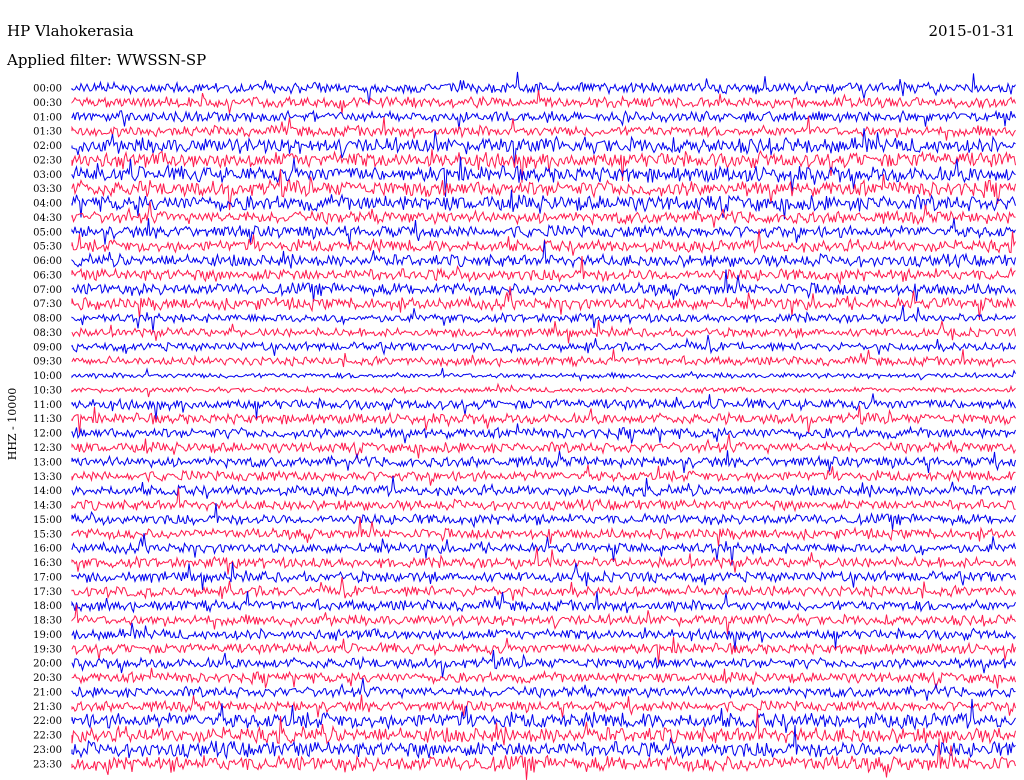 The image size is (1024, 780). I want to click on tick-label-2230: 22:30, so click(47, 736).